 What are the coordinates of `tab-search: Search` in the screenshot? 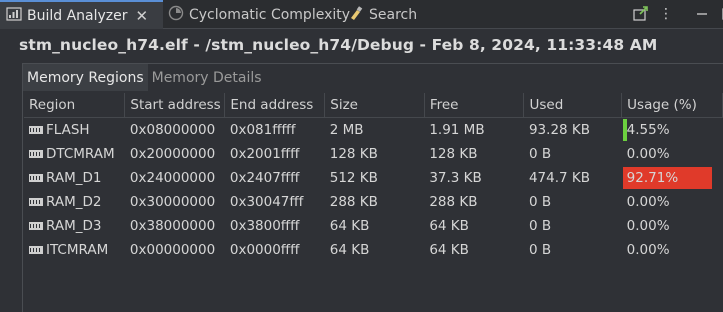 It's located at (382, 14).